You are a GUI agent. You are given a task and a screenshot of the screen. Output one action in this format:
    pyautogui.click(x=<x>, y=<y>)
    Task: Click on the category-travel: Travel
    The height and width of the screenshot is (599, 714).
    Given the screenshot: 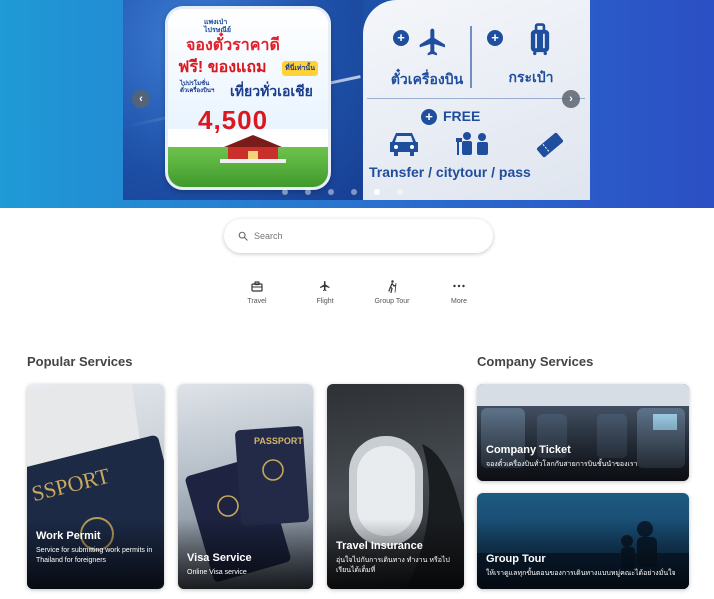 What is the action you would take?
    pyautogui.click(x=257, y=292)
    